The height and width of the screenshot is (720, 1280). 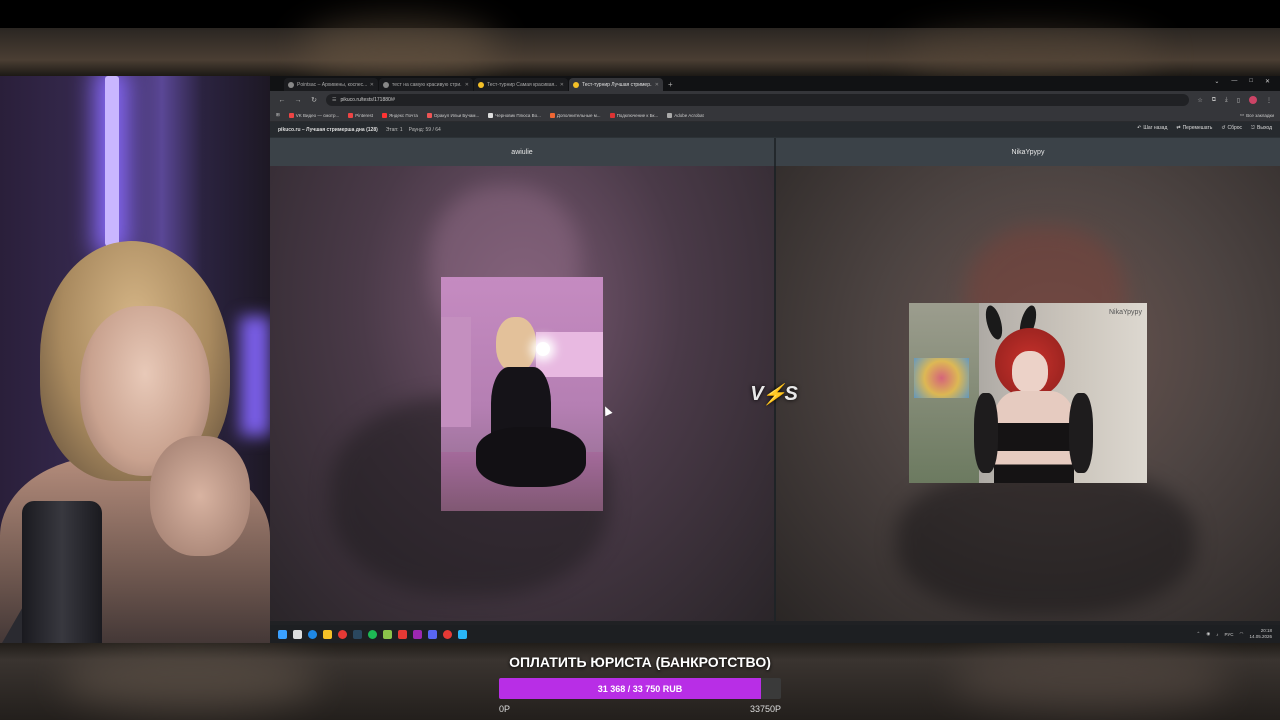 I want to click on donation-progress-bar: 31 368 / 33 750 RUB, so click(x=640, y=688).